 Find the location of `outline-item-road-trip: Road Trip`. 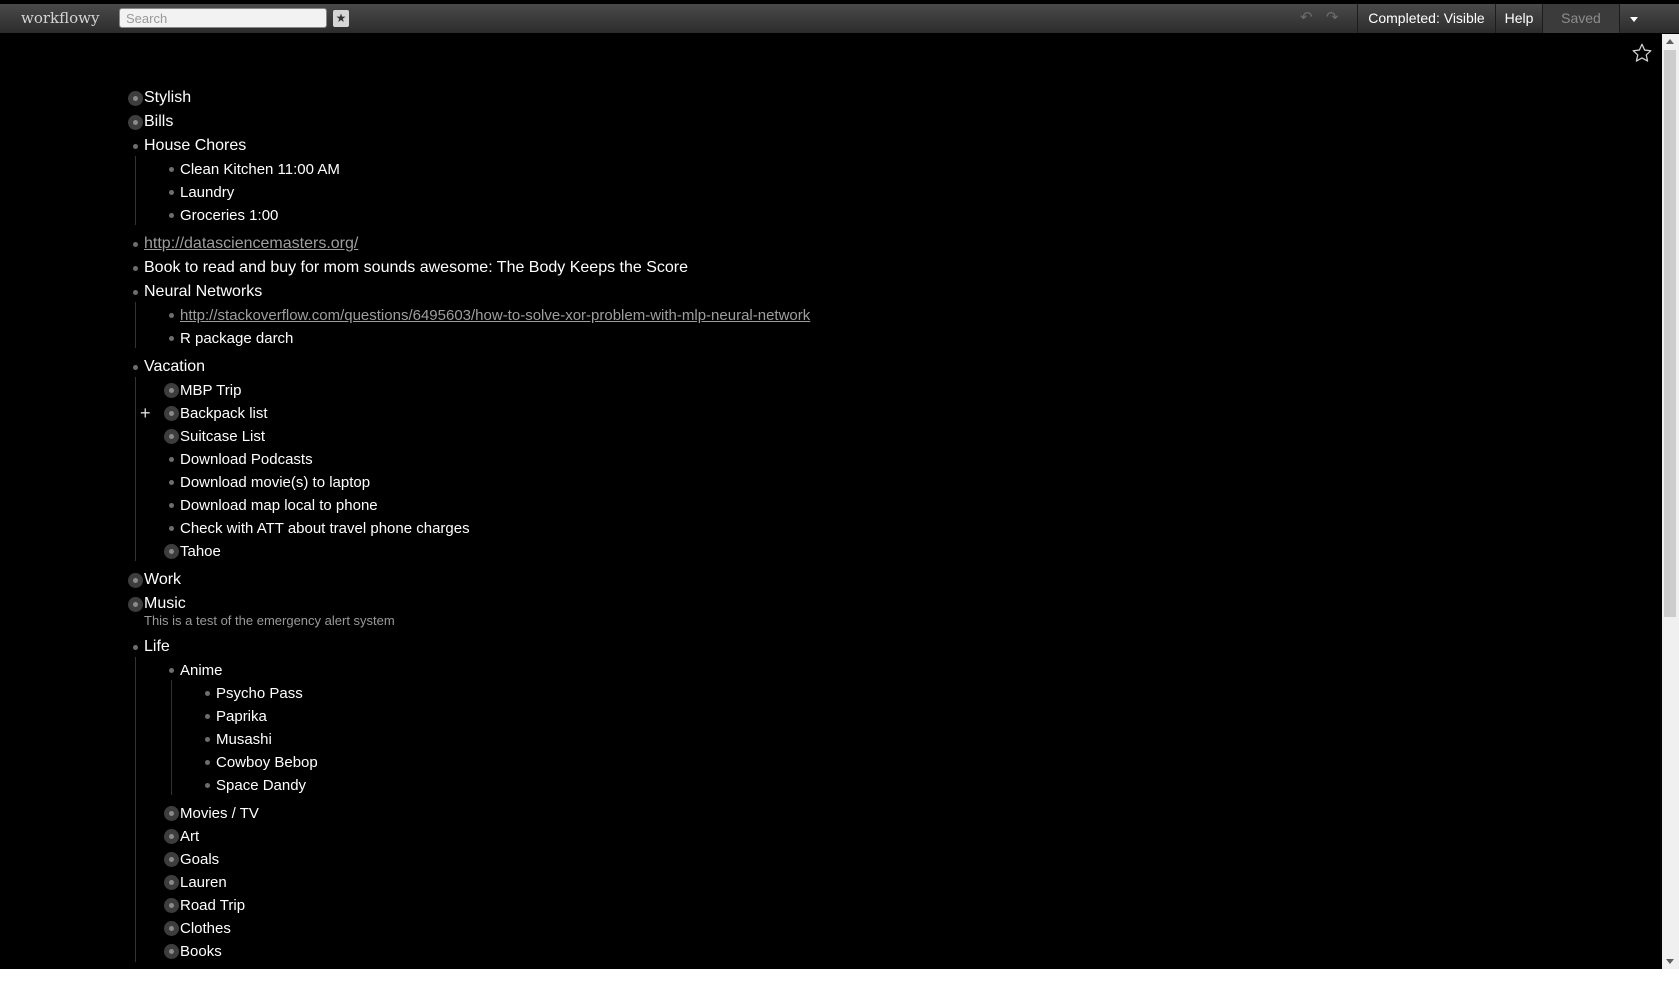

outline-item-road-trip: Road Trip is located at coordinates (212, 905).